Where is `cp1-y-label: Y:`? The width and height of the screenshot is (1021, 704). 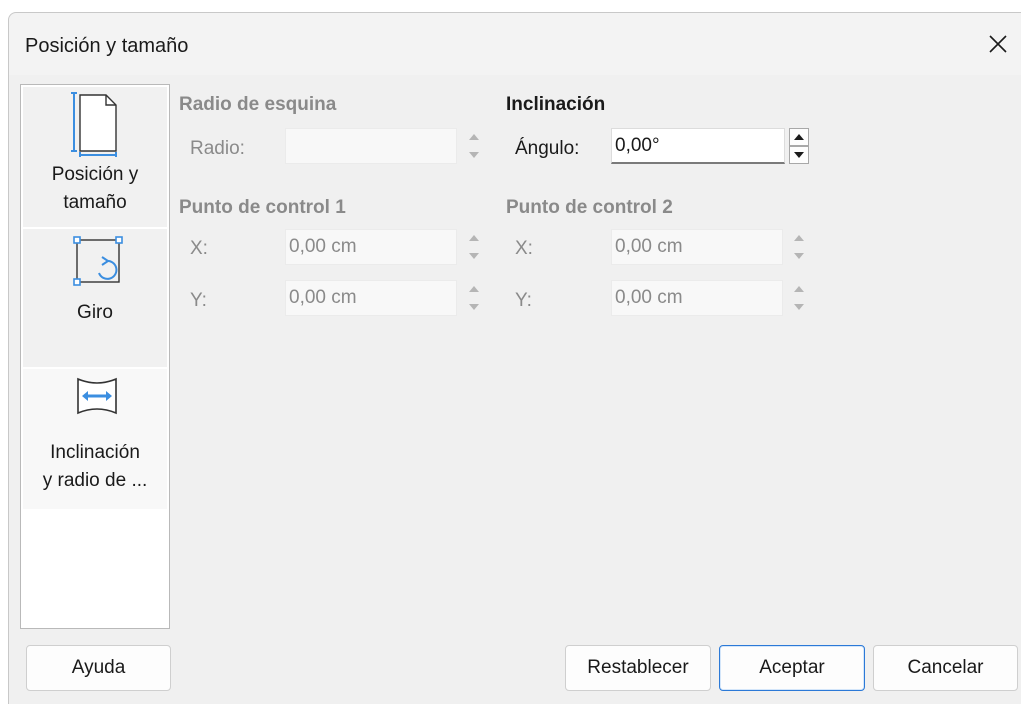
cp1-y-label: Y: is located at coordinates (198, 300).